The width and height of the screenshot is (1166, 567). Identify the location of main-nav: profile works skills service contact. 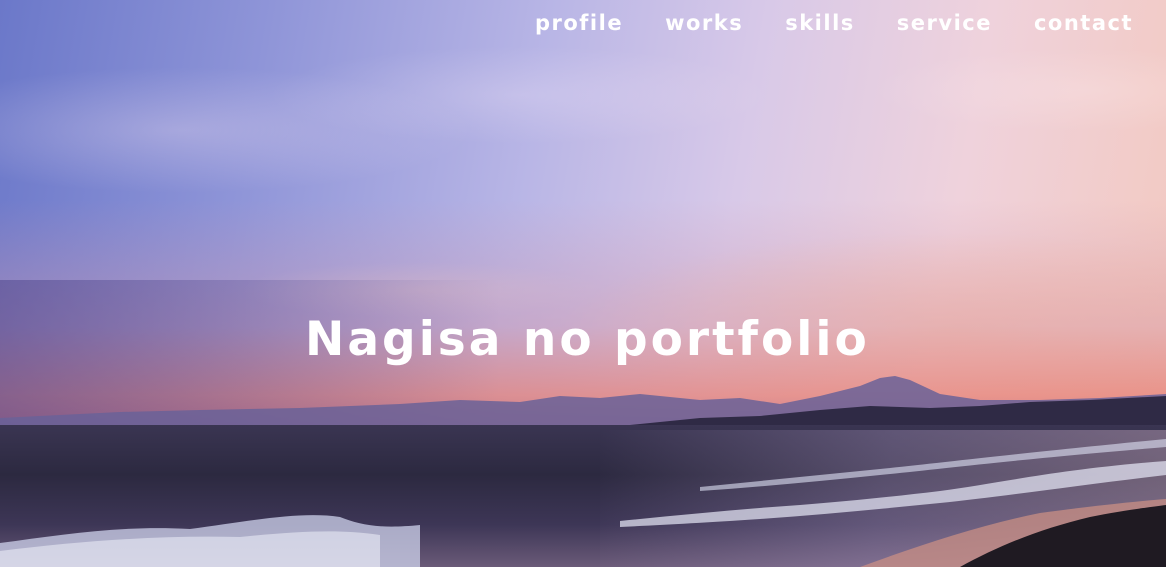
(834, 23).